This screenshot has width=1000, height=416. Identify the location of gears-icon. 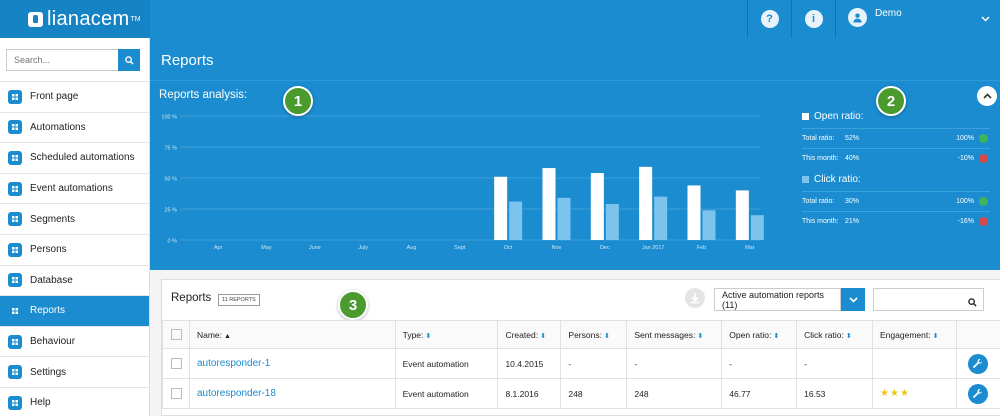
(15, 372).